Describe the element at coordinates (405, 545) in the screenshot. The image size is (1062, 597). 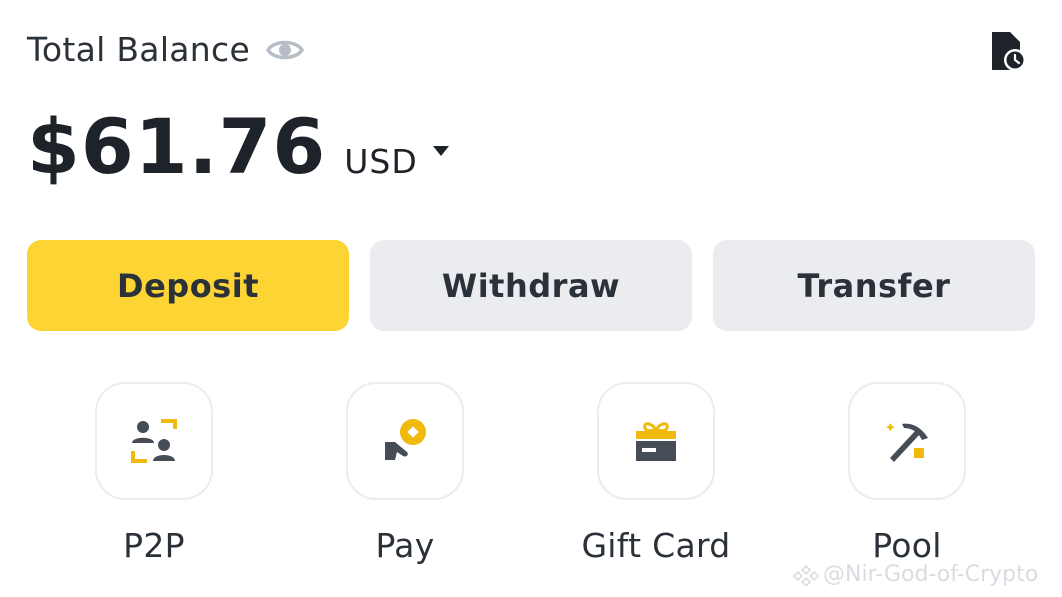
I see `shortcut-label: Pay` at that location.